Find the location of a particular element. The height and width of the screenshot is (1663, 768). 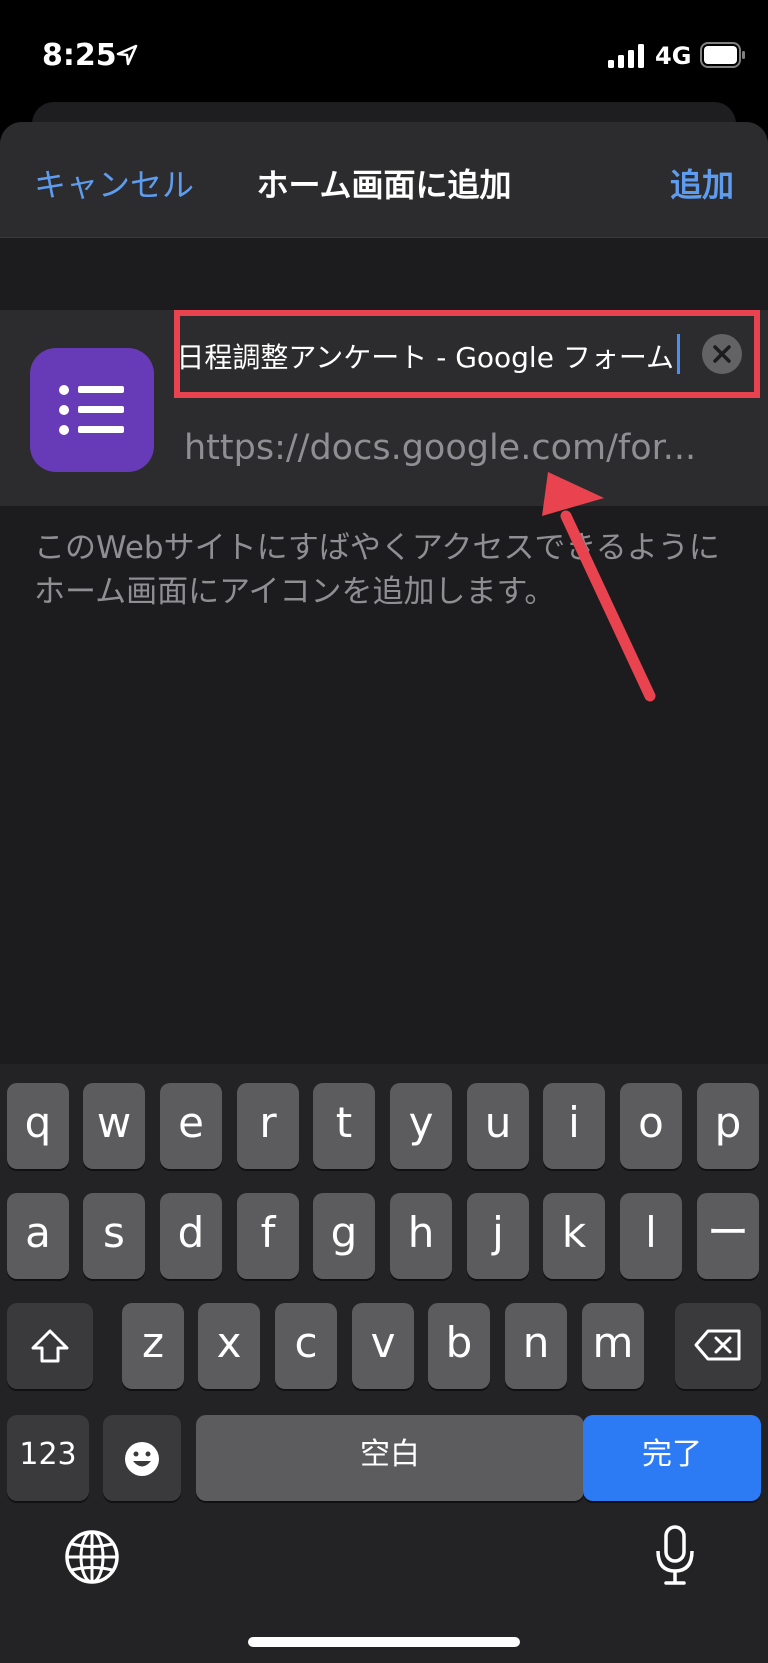

delete-key is located at coordinates (718, 1346).